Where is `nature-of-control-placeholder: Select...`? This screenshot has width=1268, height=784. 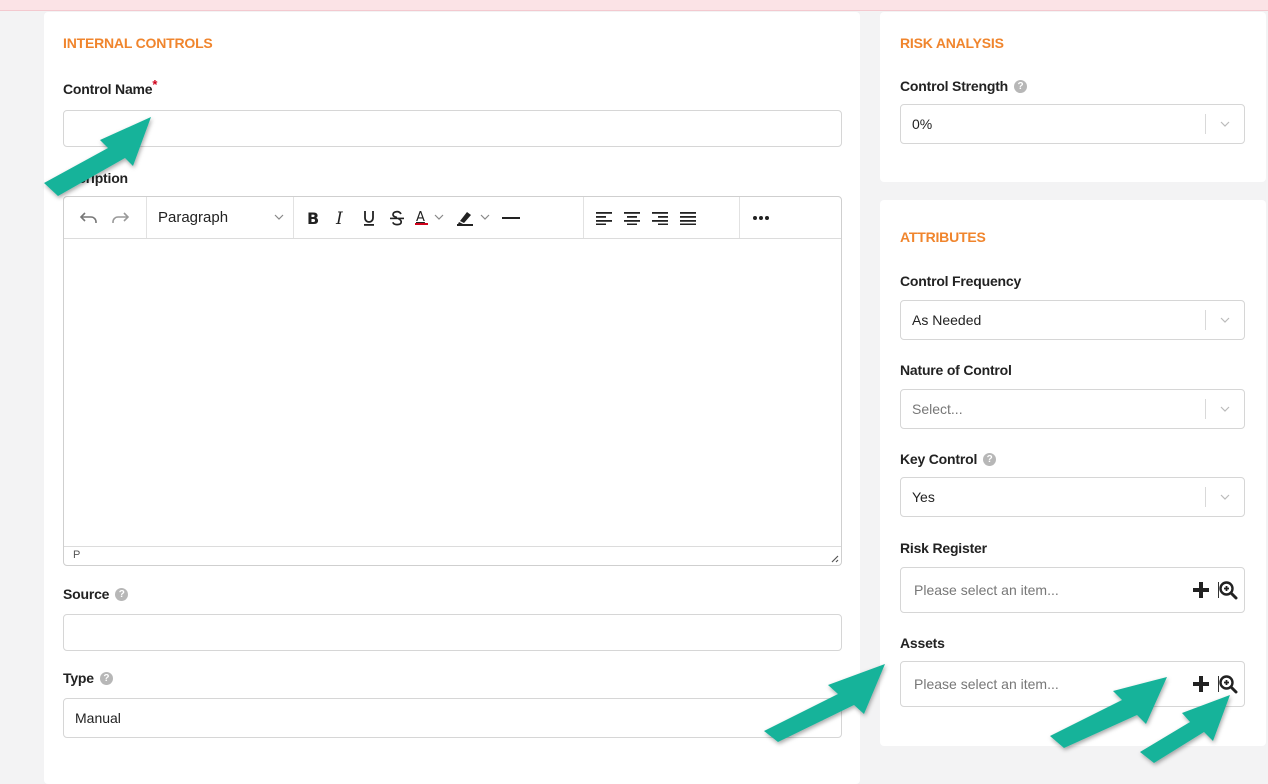 nature-of-control-placeholder: Select... is located at coordinates (937, 409).